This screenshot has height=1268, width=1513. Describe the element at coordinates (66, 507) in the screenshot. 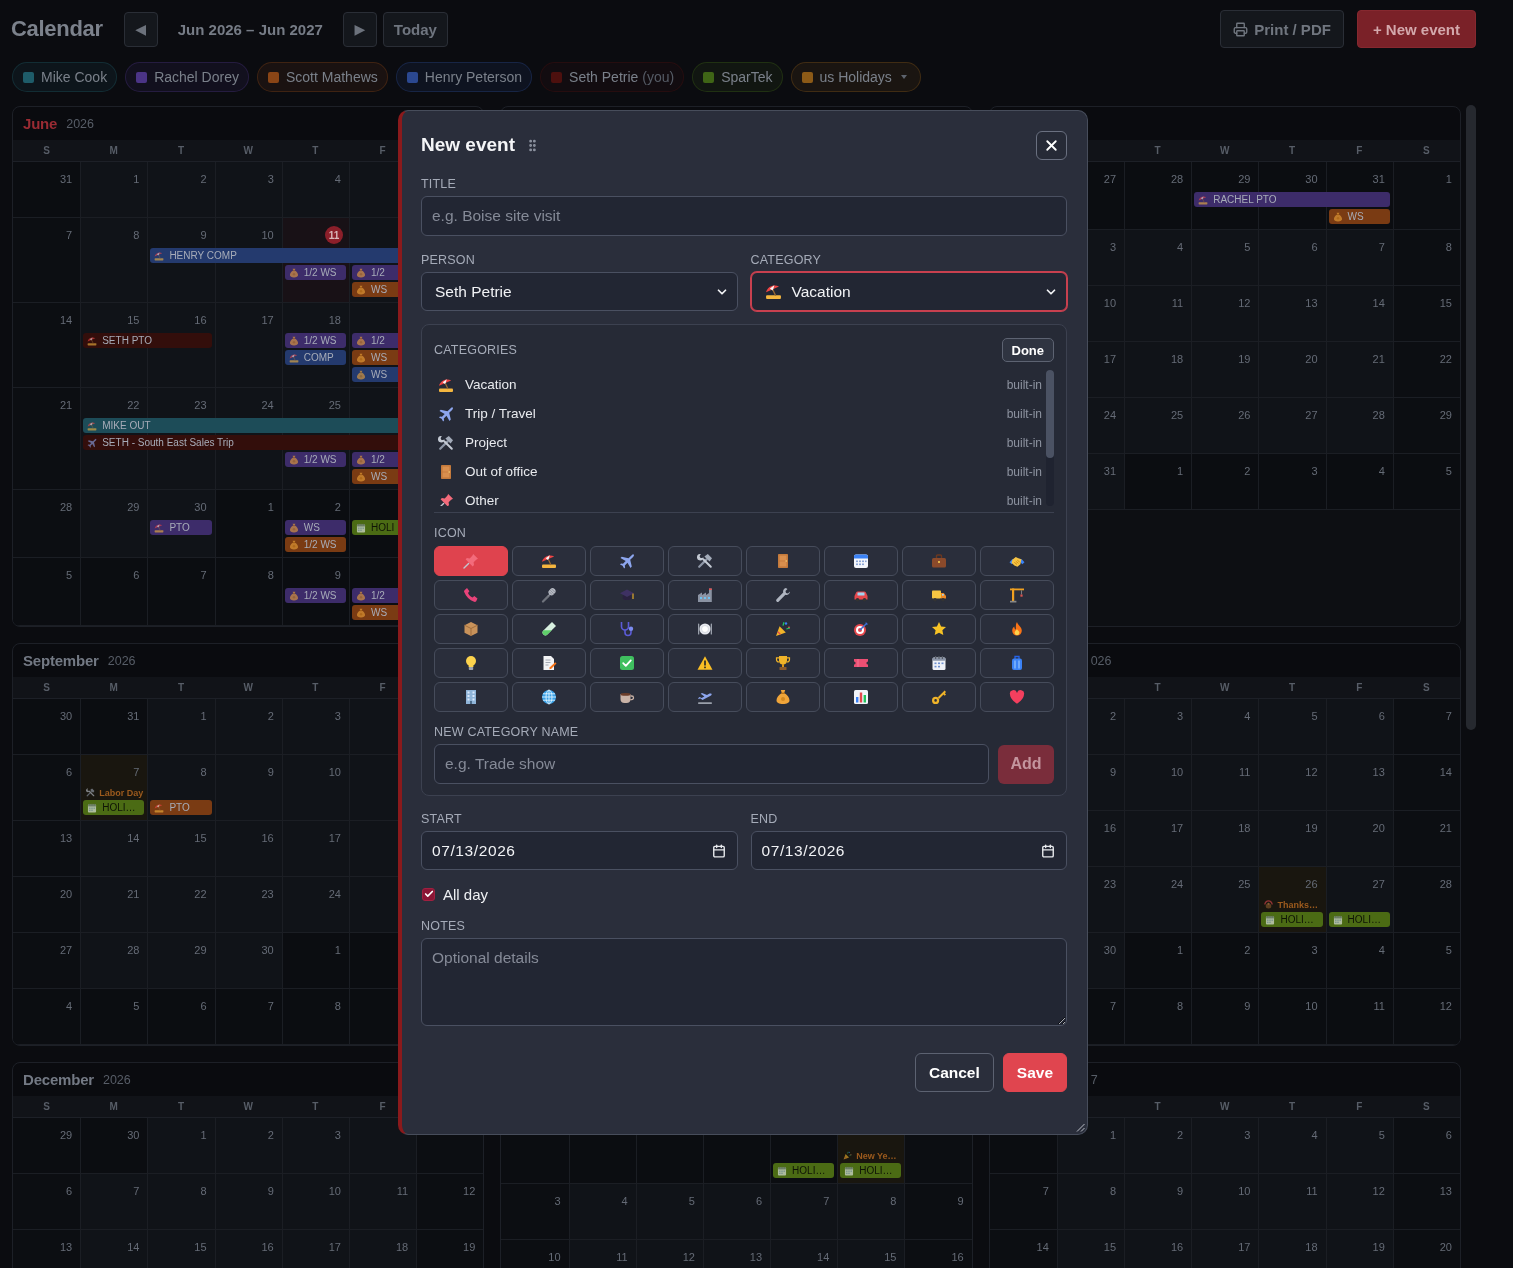

I see `day-number: 28` at that location.